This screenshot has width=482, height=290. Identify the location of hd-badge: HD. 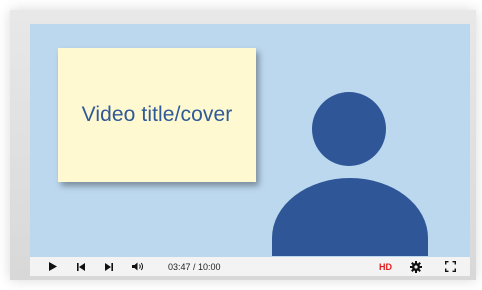
(385, 266).